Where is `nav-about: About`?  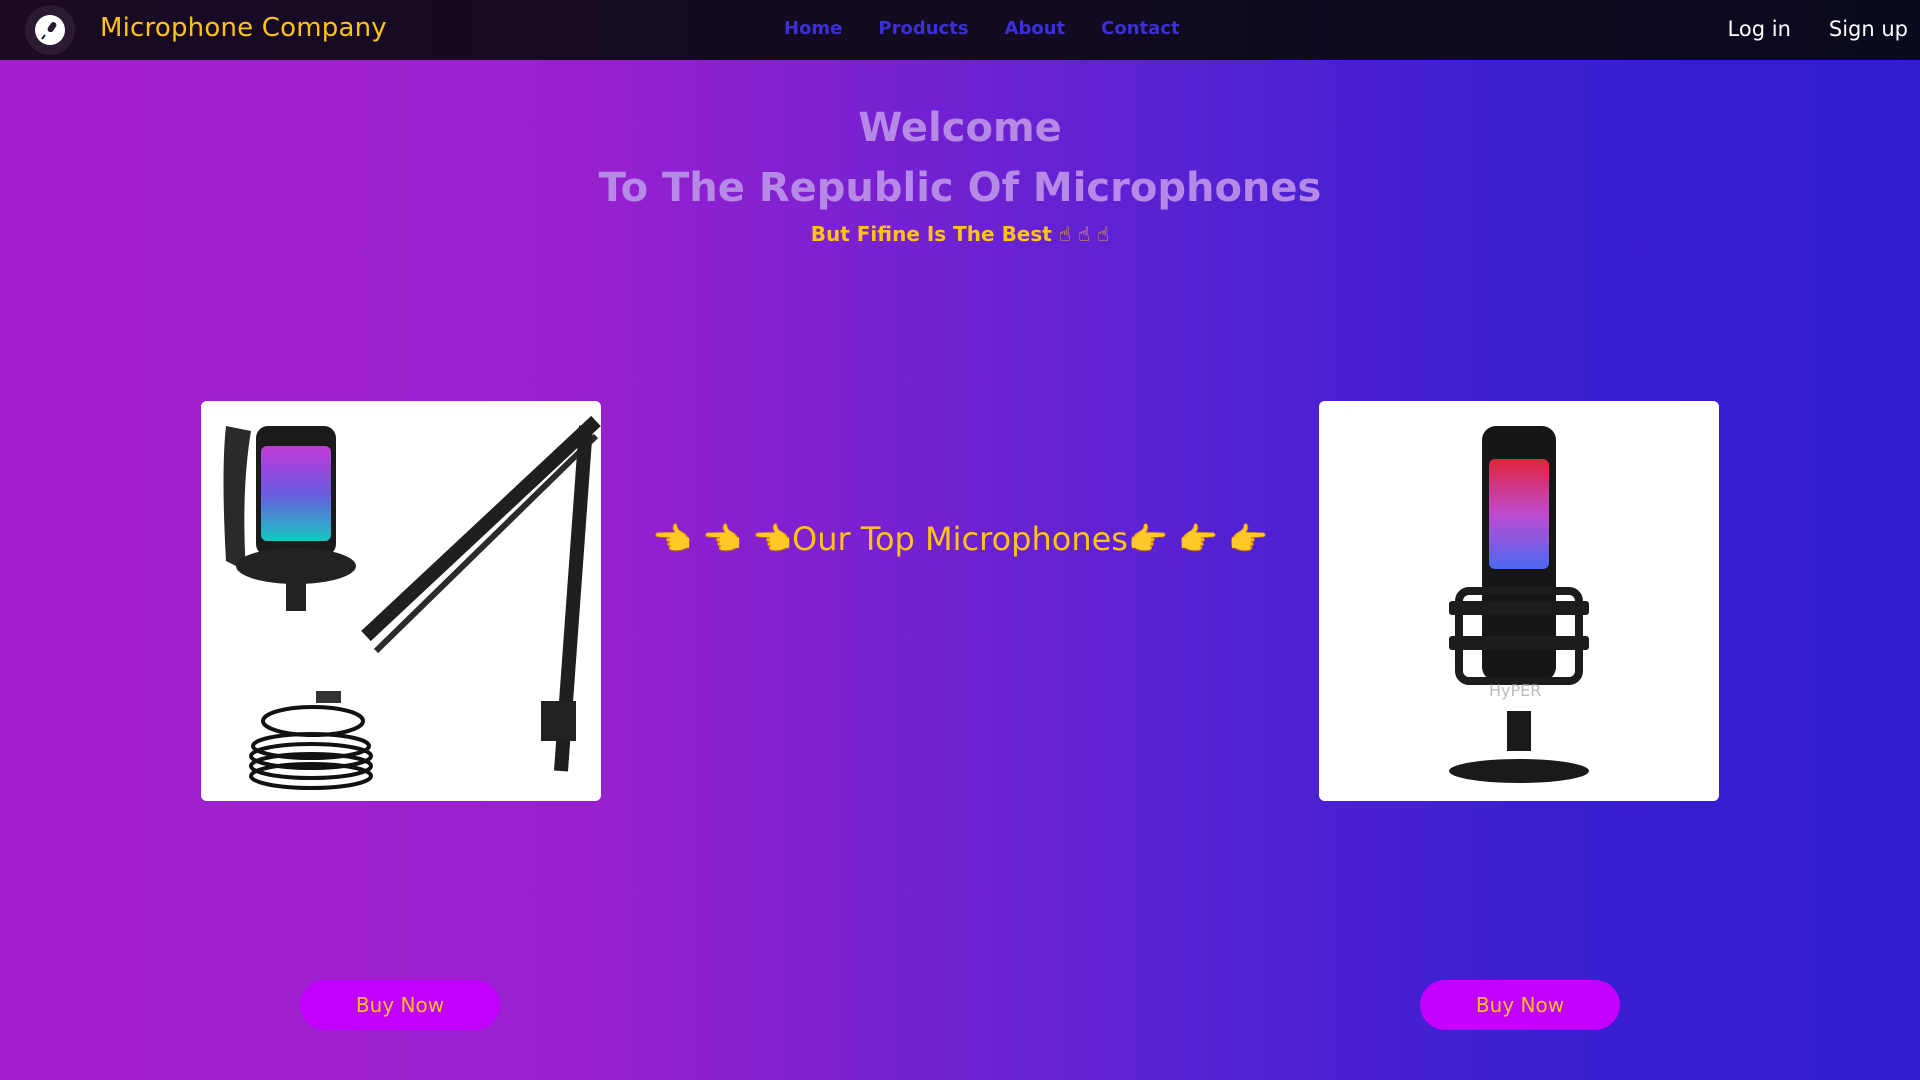
nav-about: About is located at coordinates (1035, 28).